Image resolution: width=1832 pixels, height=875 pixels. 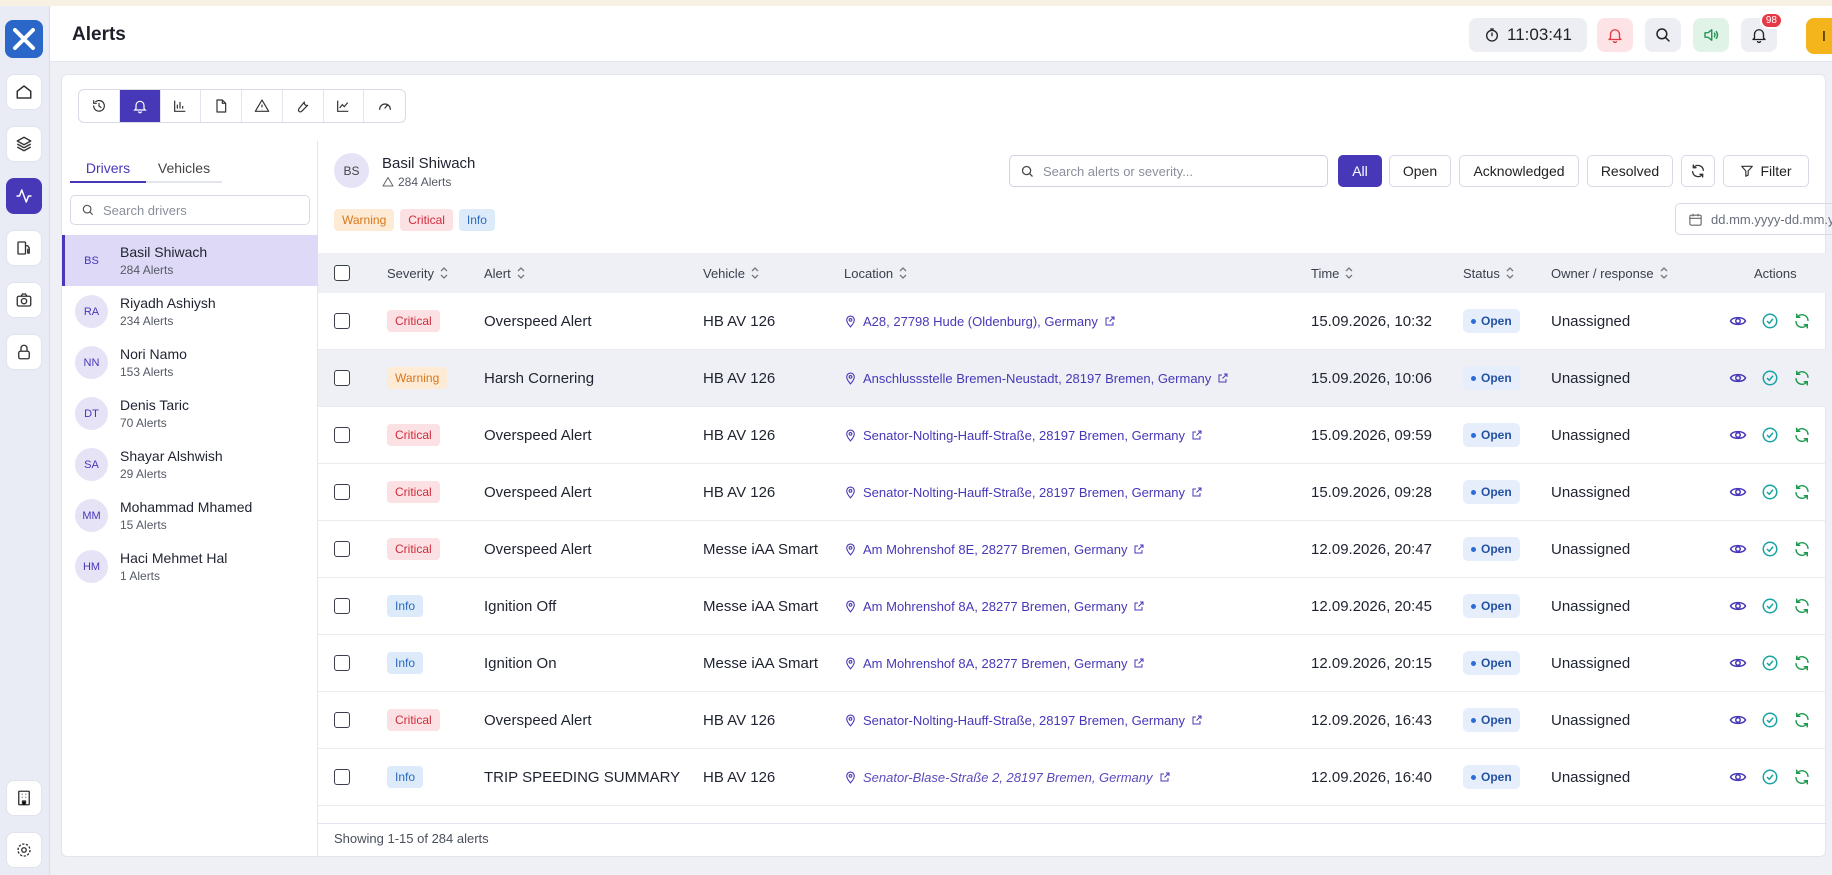 I want to click on col-status: Status, so click(x=1488, y=273).